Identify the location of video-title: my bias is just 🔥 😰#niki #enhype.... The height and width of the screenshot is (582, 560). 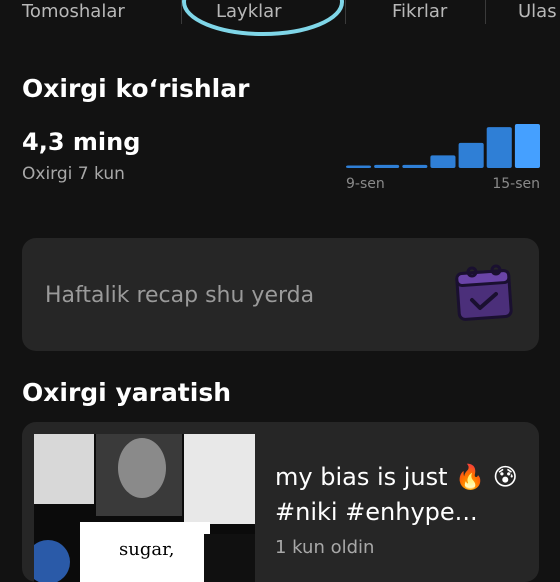
(396, 494).